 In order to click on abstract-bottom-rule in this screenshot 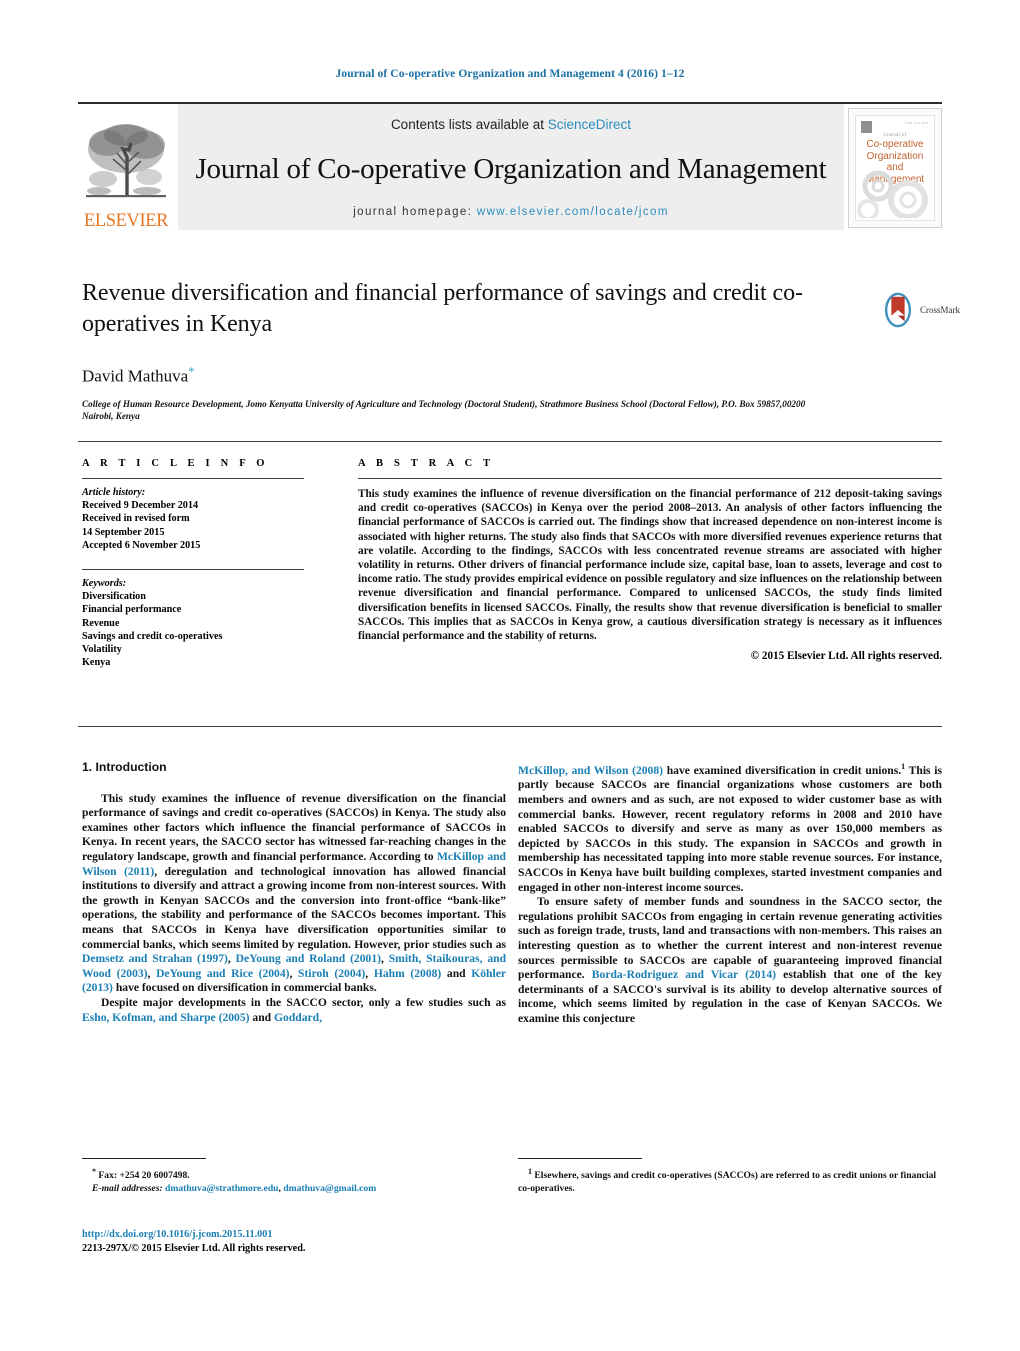, I will do `click(510, 726)`.